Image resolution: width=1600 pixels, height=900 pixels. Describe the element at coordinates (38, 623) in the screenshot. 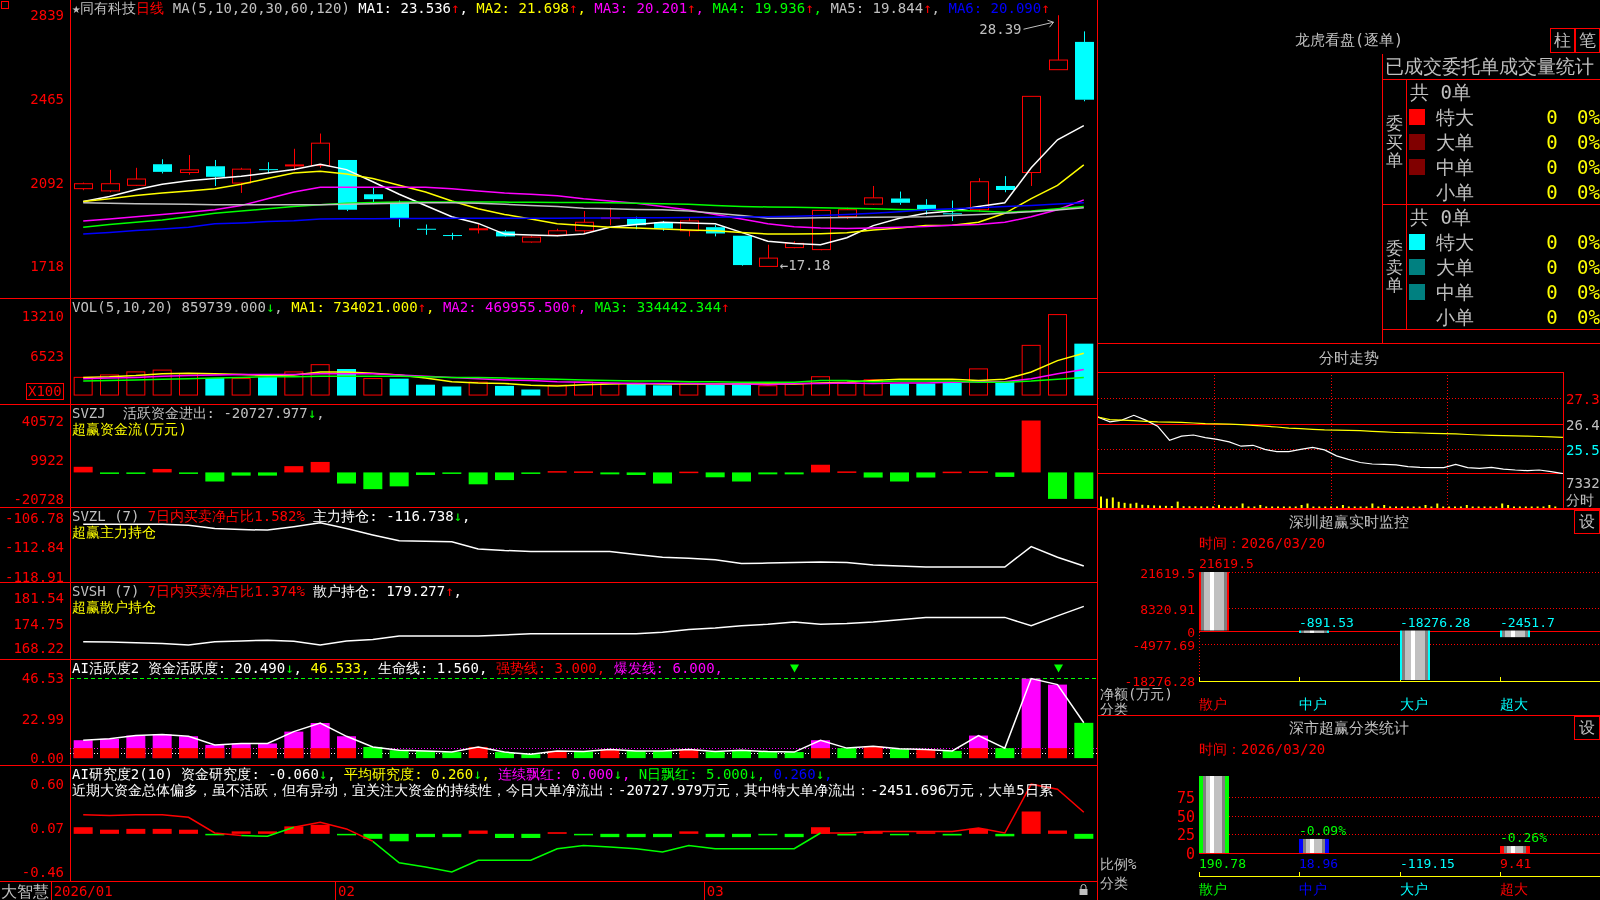

I see `axis-tick-label: 174.75` at that location.